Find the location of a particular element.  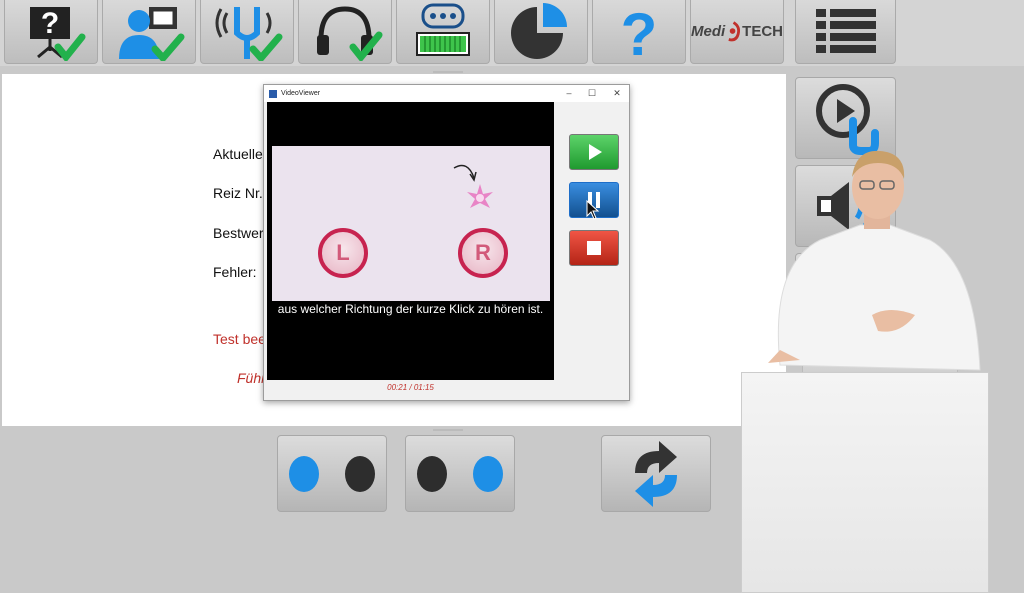

left-circle: L is located at coordinates (343, 253).